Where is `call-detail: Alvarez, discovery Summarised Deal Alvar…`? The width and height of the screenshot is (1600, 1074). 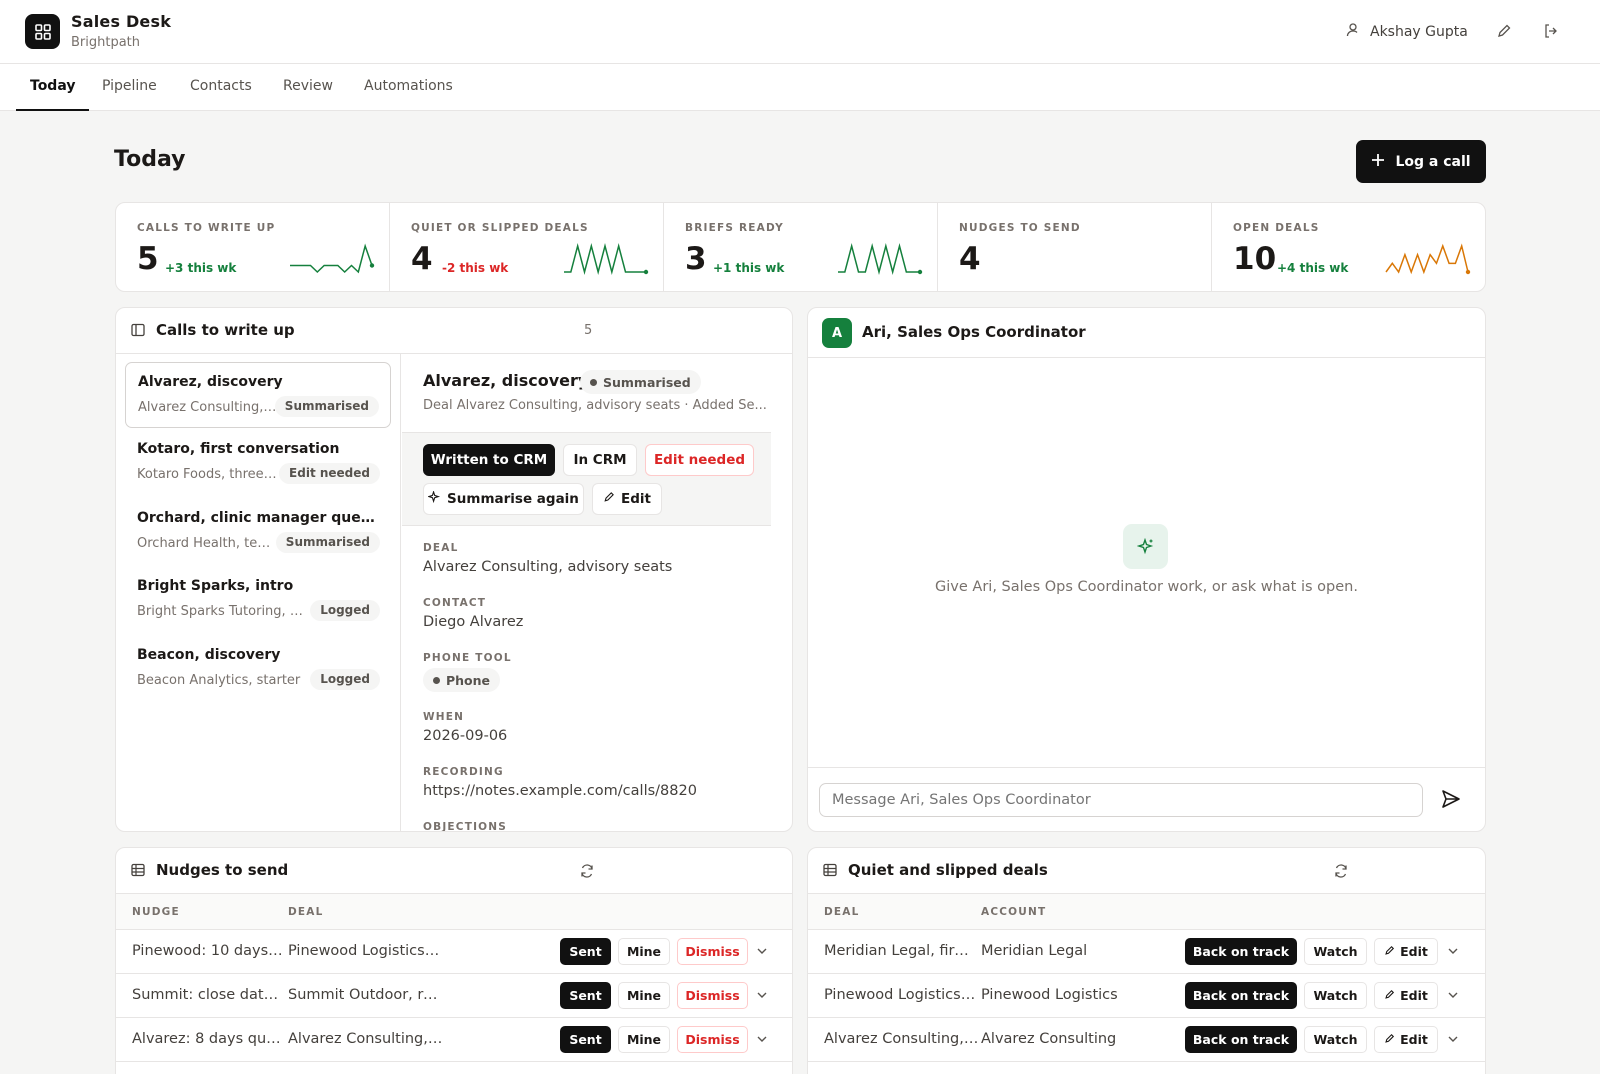
call-detail: Alvarez, discovery Summarised Deal Alvar… is located at coordinates (597, 592).